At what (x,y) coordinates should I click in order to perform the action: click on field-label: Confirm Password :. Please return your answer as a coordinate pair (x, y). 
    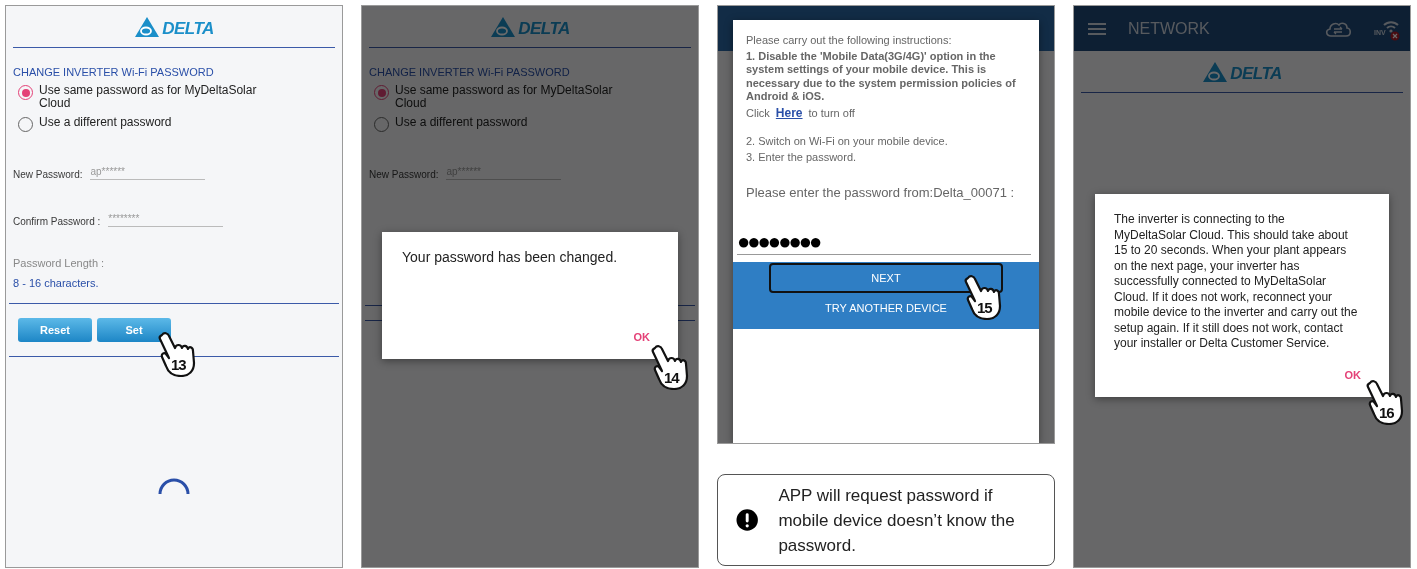
    Looking at the image, I should click on (57, 221).